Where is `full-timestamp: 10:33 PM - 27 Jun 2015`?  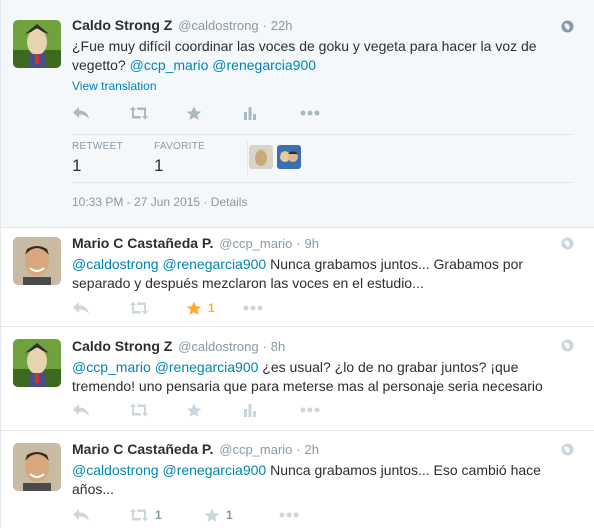
full-timestamp: 10:33 PM - 27 Jun 2015 is located at coordinates (136, 202).